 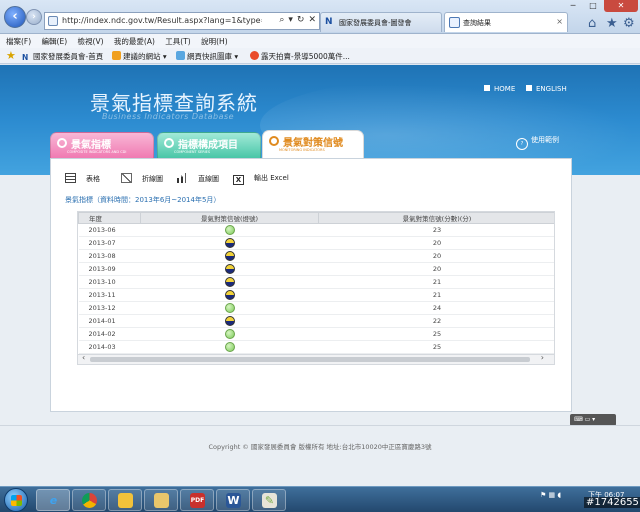 I want to click on taskbar-file-explorer, so click(x=161, y=500).